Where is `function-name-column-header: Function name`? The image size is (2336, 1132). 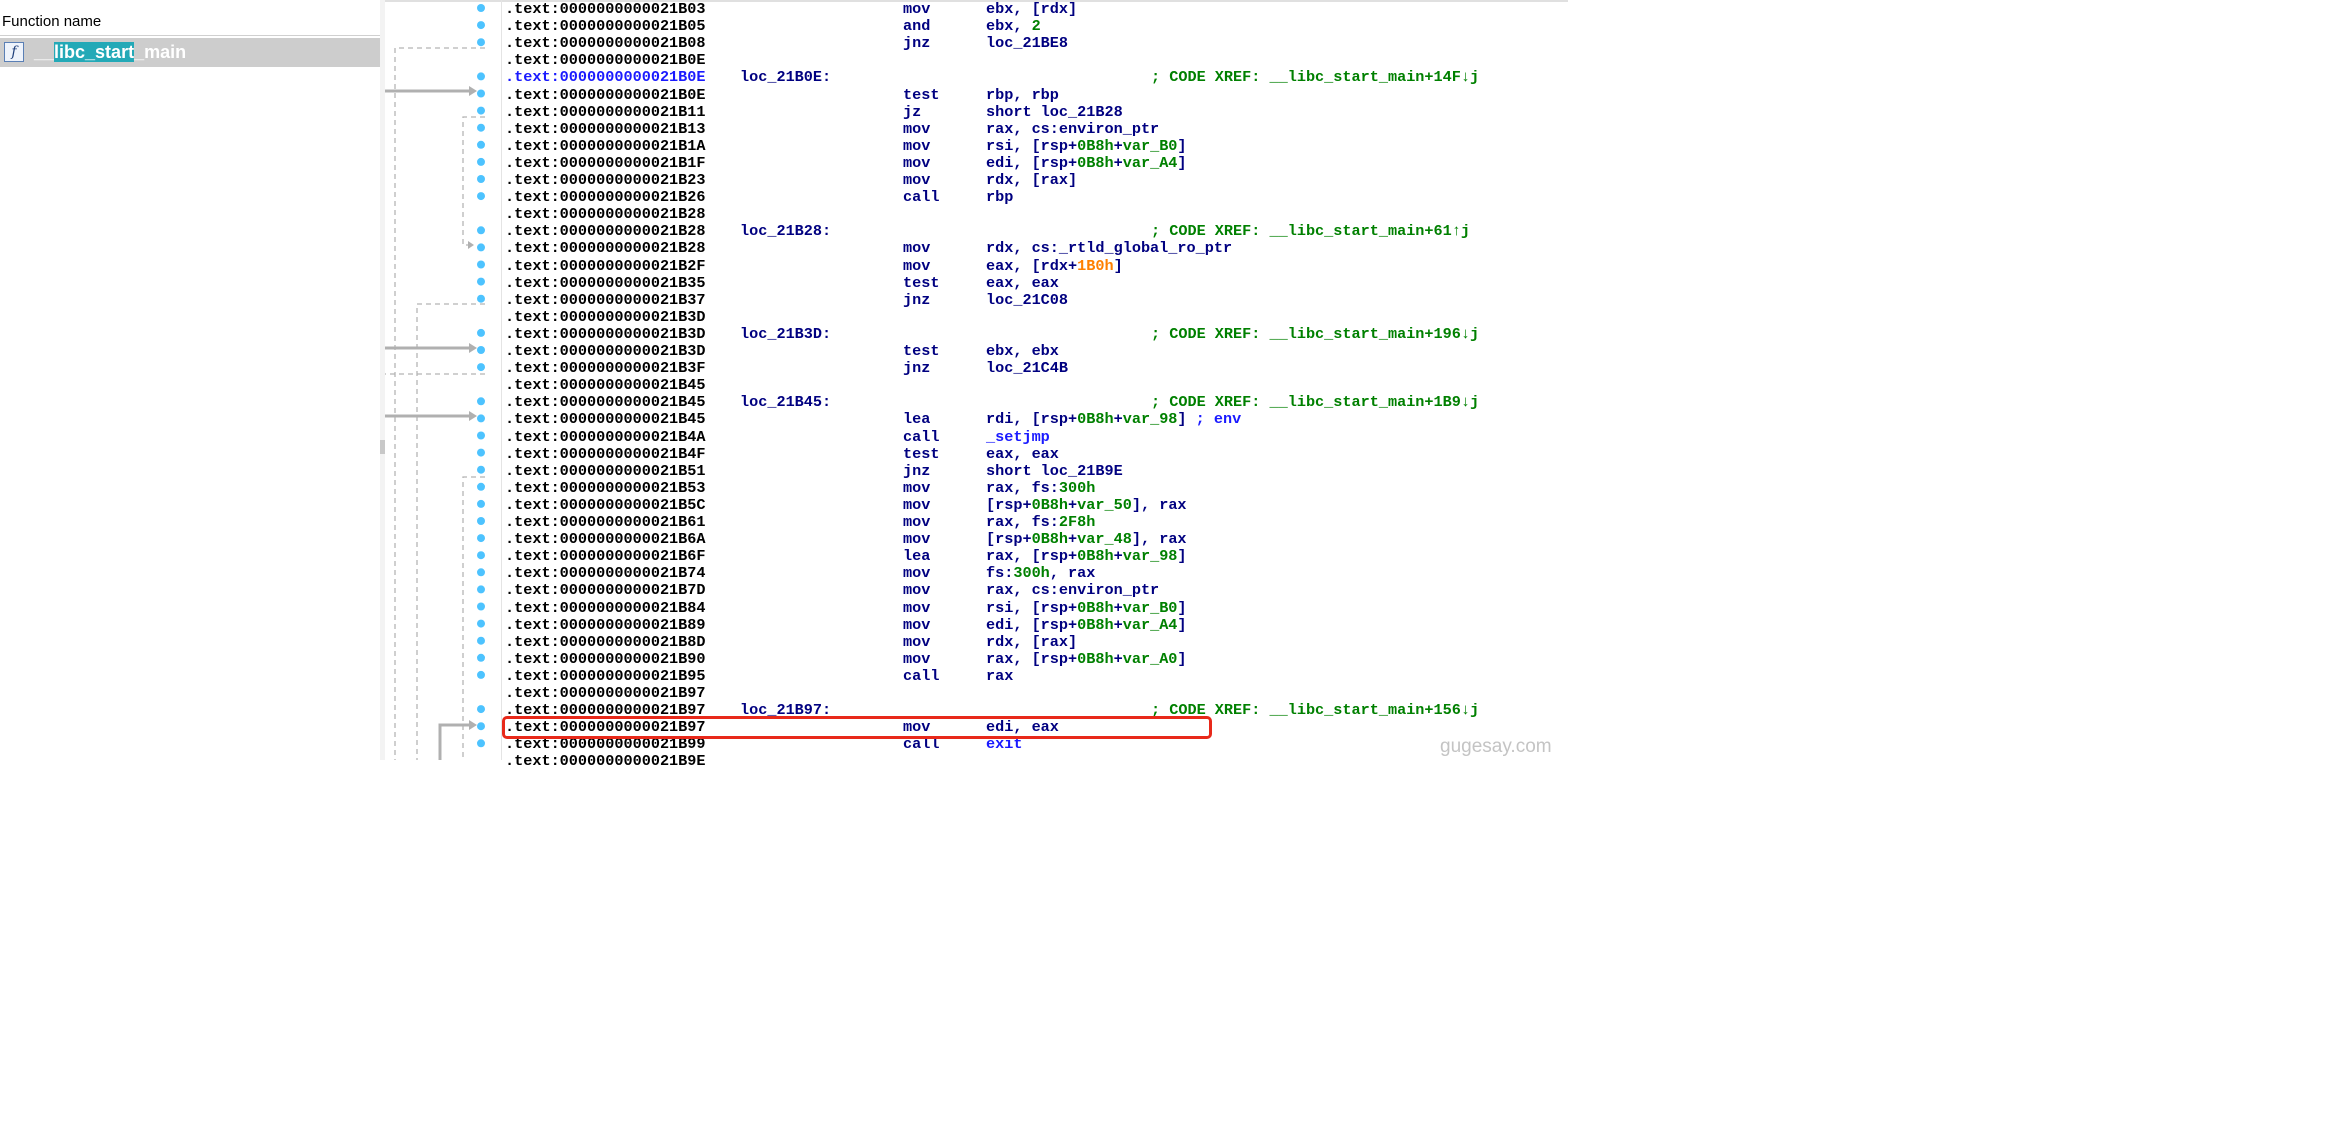
function-name-column-header: Function name is located at coordinates (190, 22).